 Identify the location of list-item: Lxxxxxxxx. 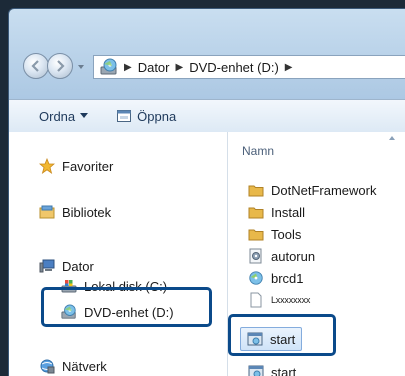
(279, 300).